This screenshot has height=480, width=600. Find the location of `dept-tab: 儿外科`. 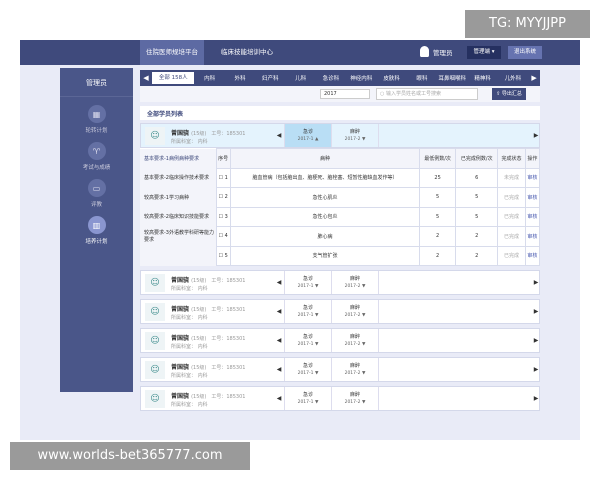

dept-tab: 儿外科 is located at coordinates (513, 78).